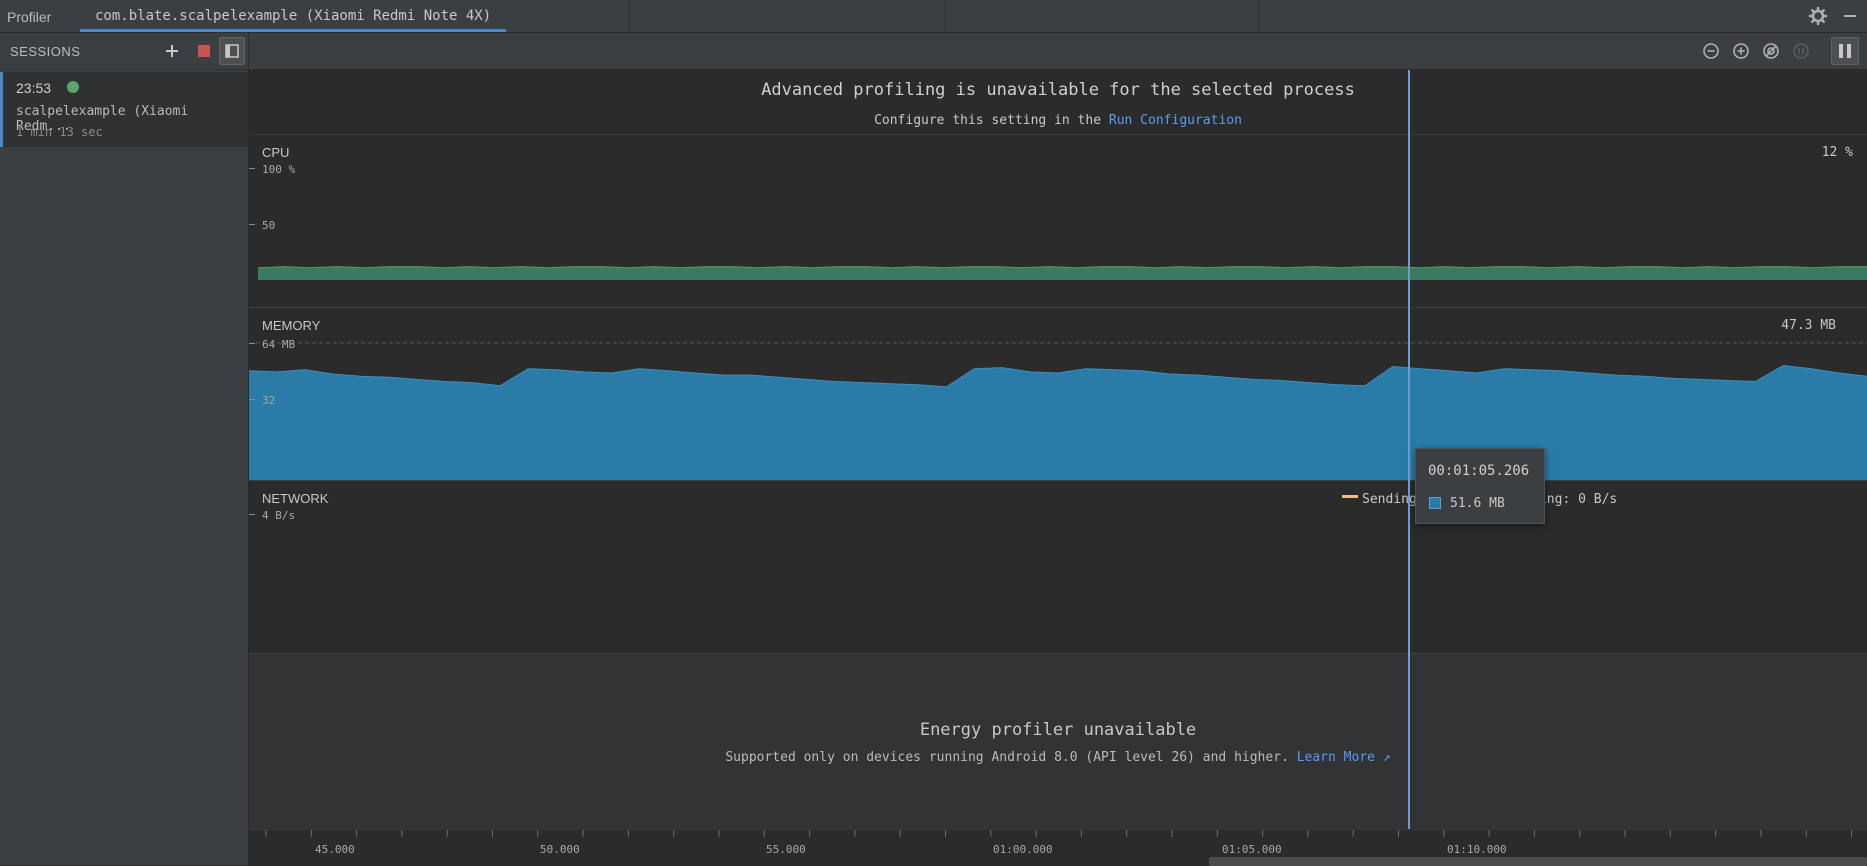 The image size is (1867, 866). Describe the element at coordinates (991, 120) in the screenshot. I see `banner-subtitle-text: Configure this setting in the` at that location.